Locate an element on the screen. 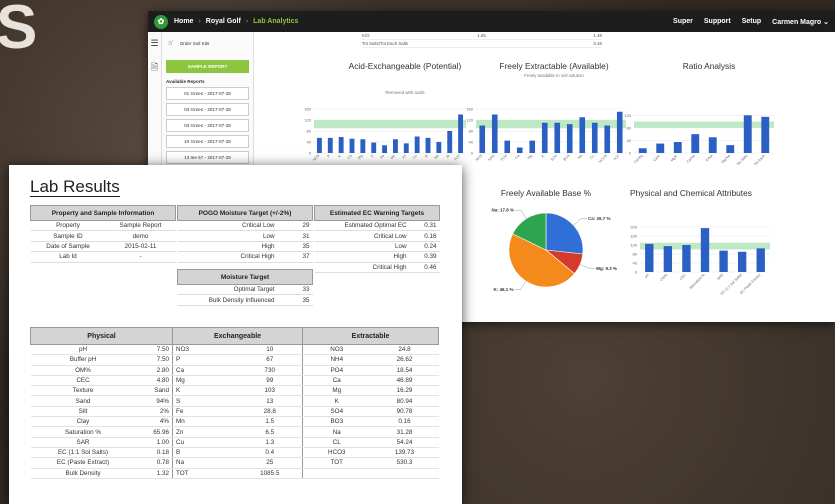  exchangeable-label: S is located at coordinates (205, 401).